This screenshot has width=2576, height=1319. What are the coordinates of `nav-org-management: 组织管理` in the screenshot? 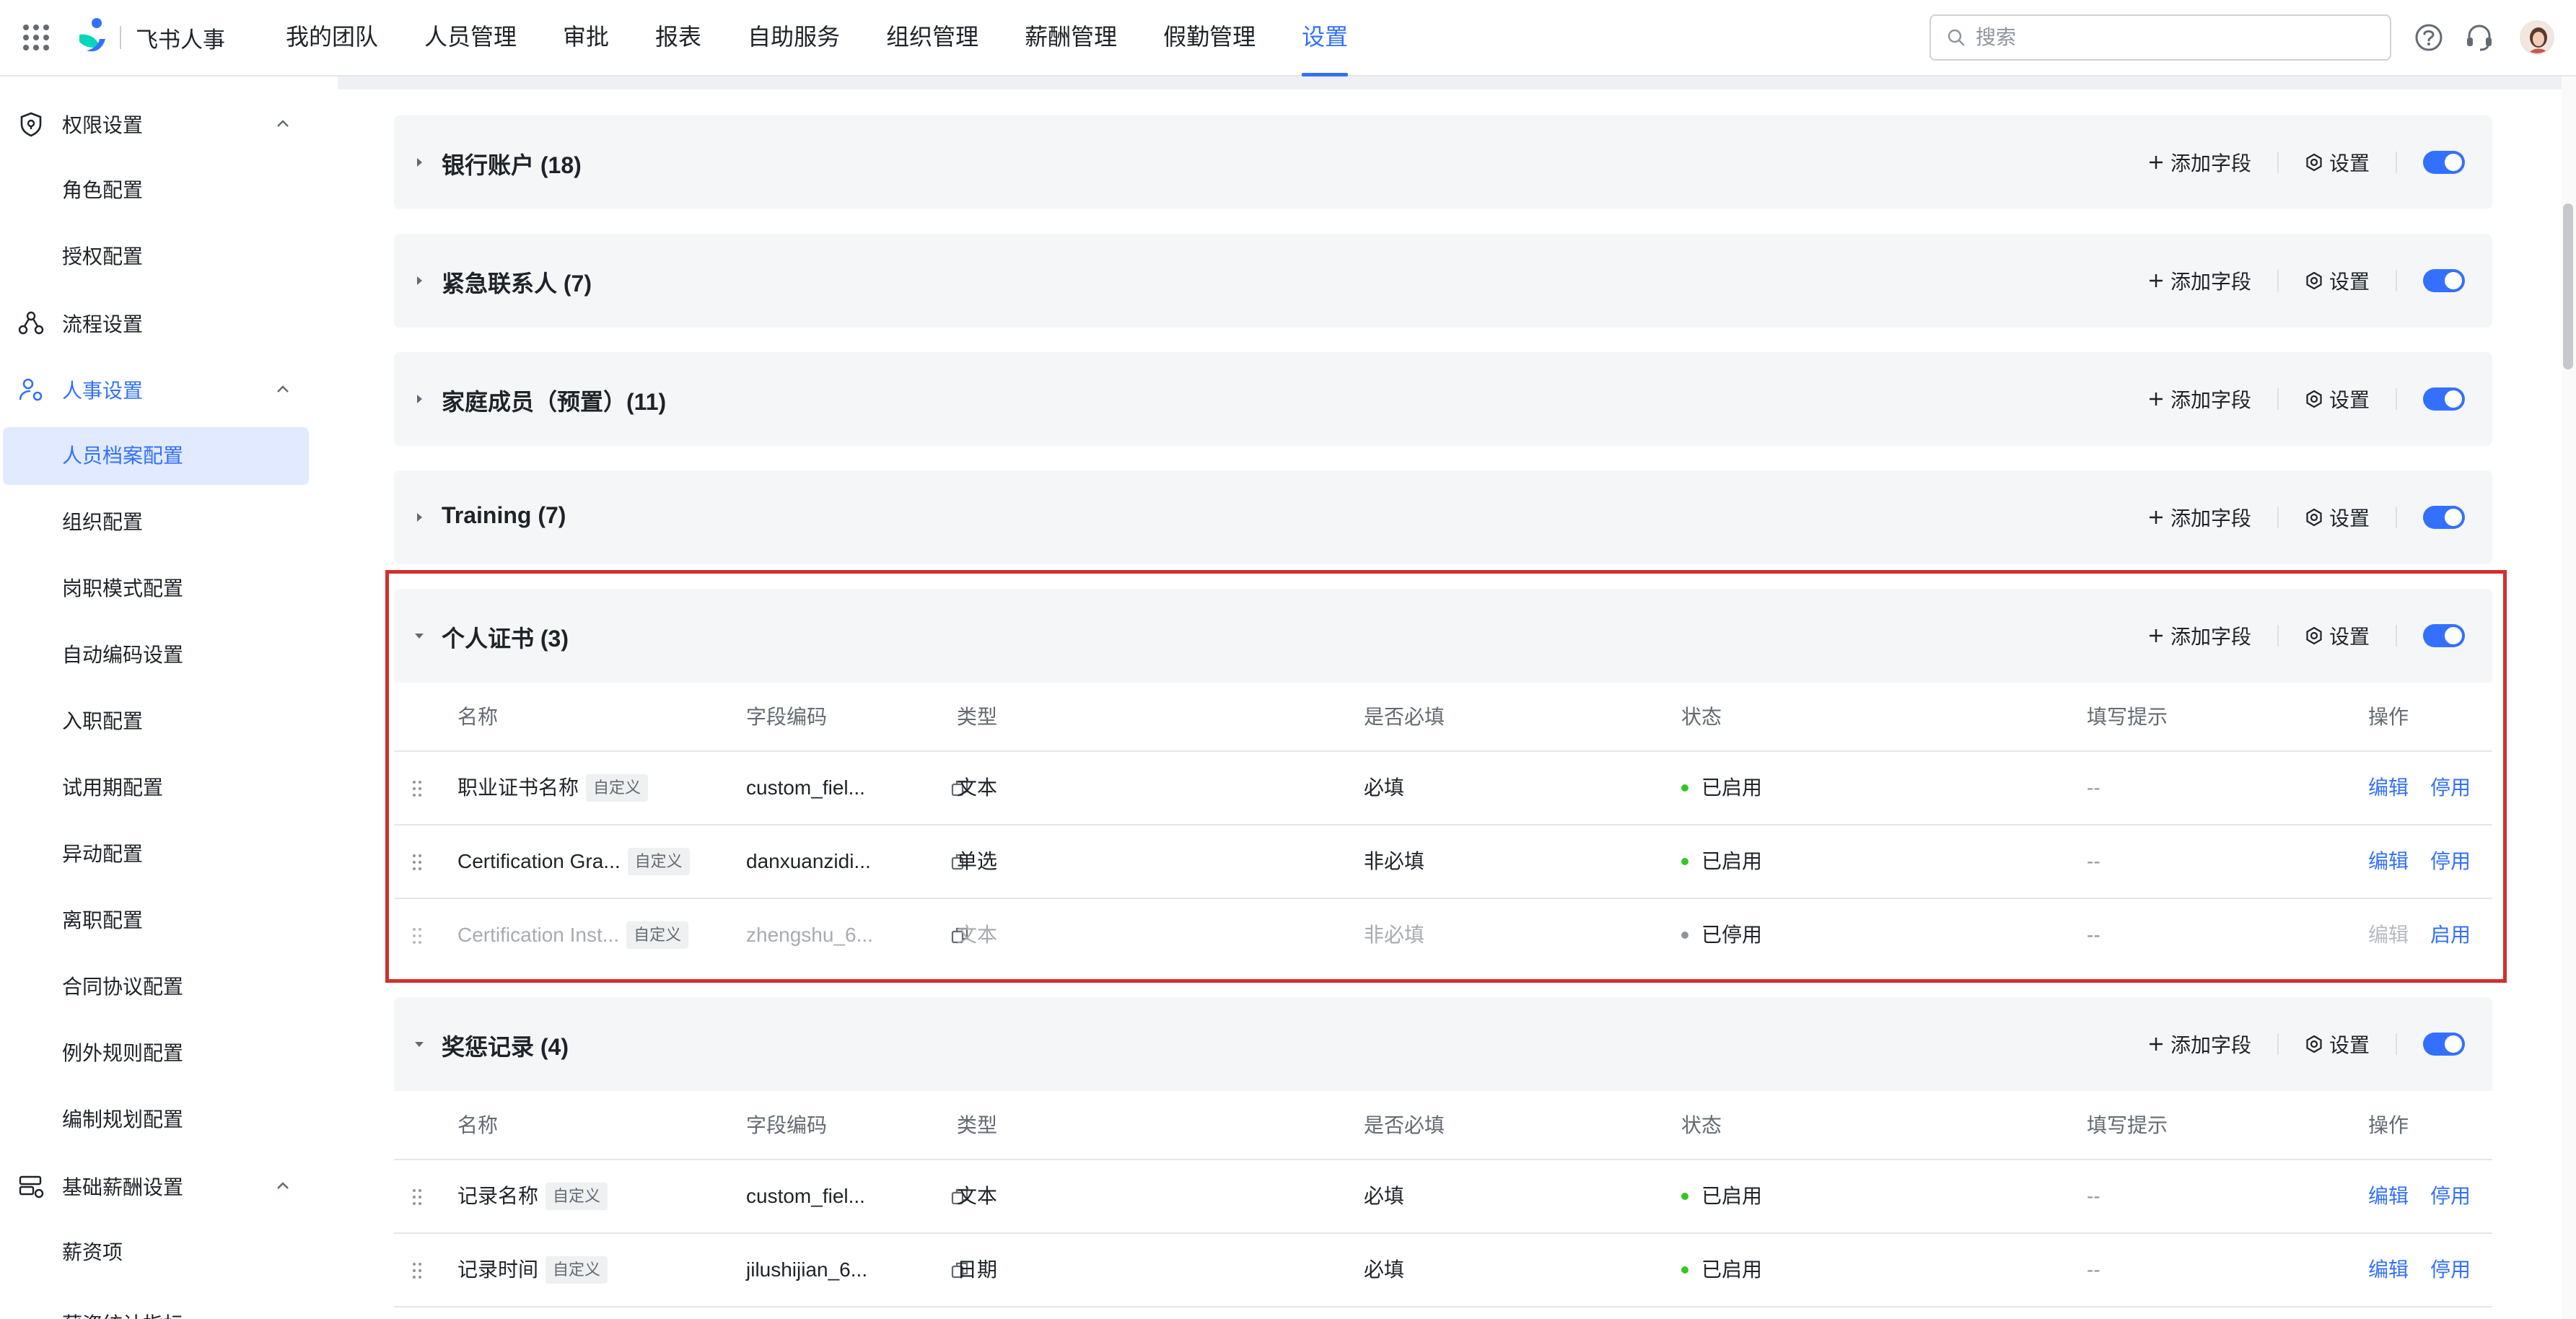 It's located at (932, 38).